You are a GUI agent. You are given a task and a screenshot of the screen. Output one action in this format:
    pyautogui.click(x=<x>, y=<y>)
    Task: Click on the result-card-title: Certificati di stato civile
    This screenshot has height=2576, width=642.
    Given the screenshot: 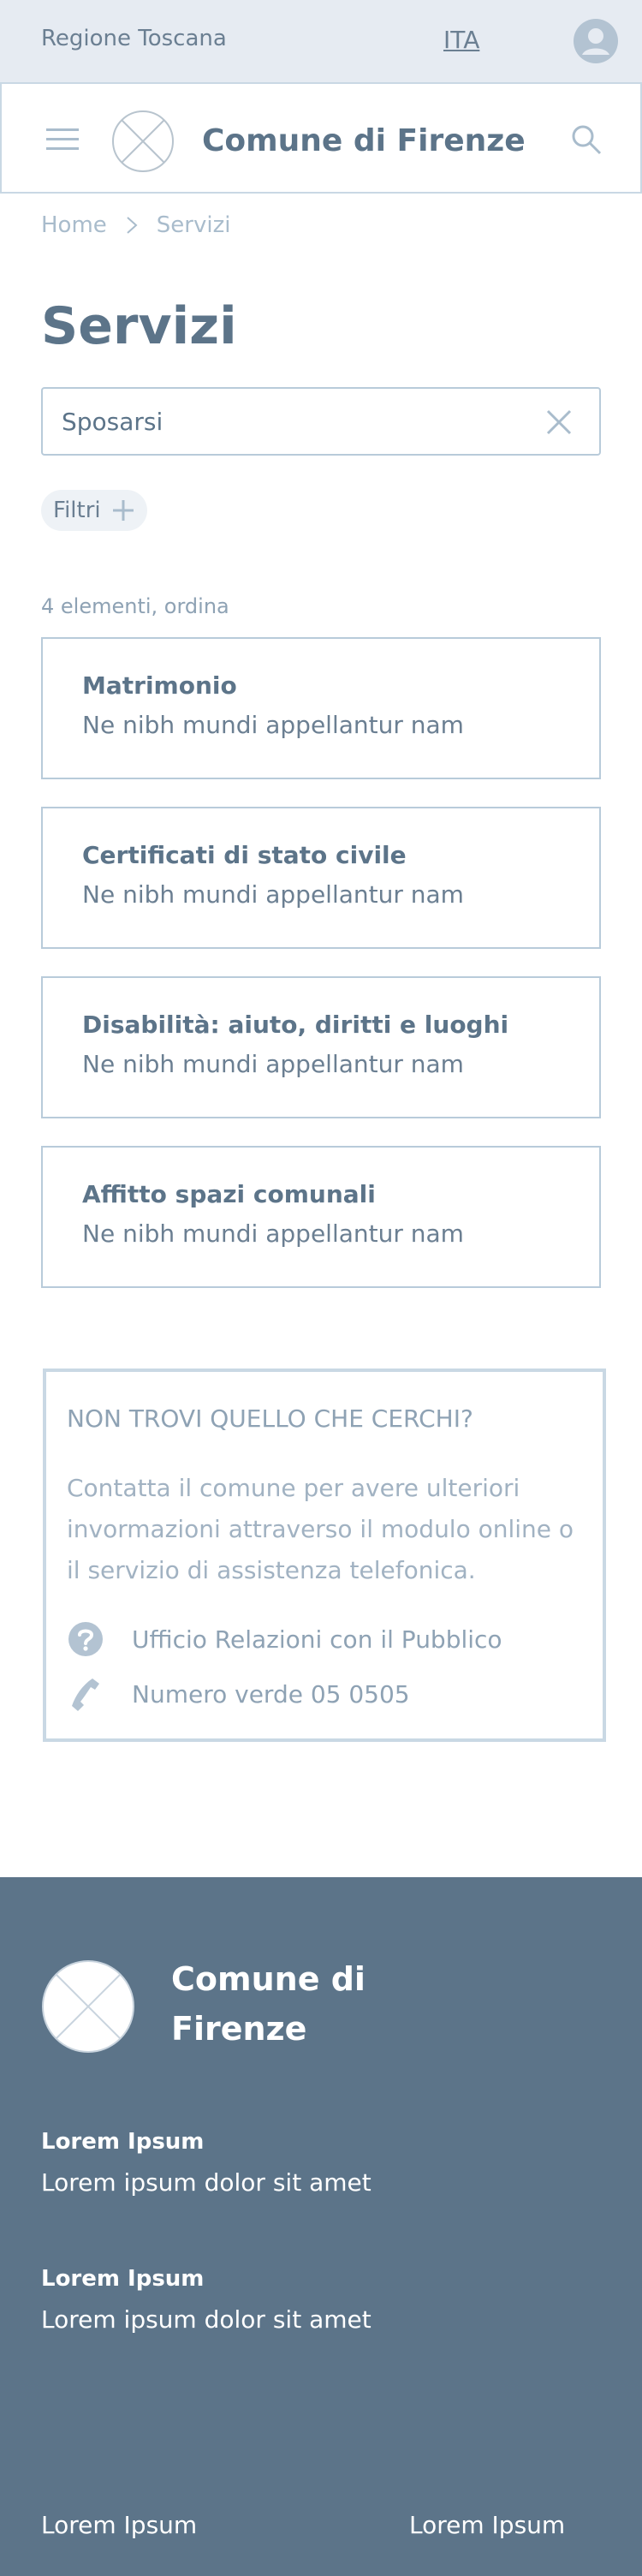 What is the action you would take?
    pyautogui.click(x=244, y=855)
    